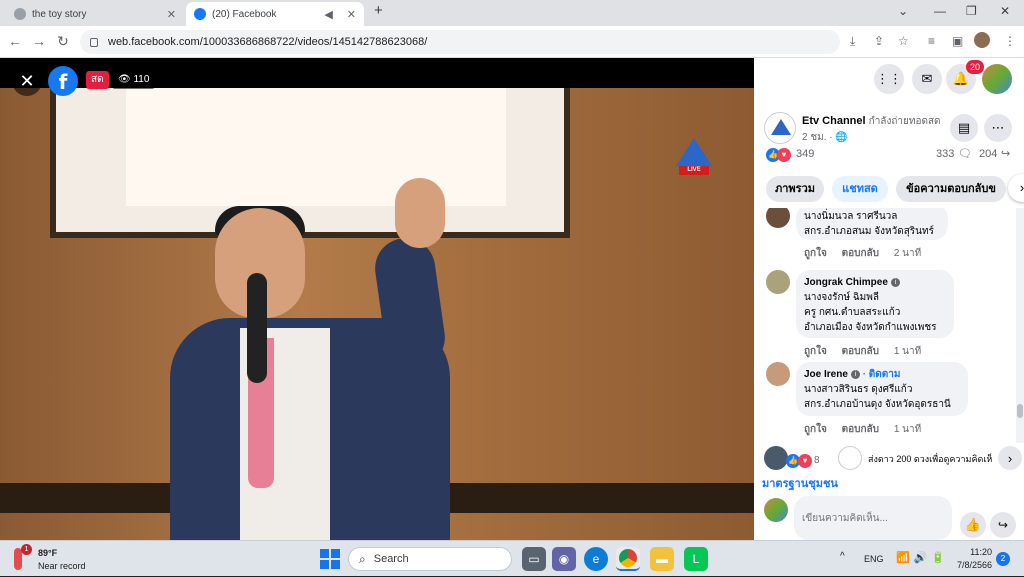 The image size is (1024, 577). Describe the element at coordinates (48, 553) in the screenshot. I see `temperature: 89°F` at that location.